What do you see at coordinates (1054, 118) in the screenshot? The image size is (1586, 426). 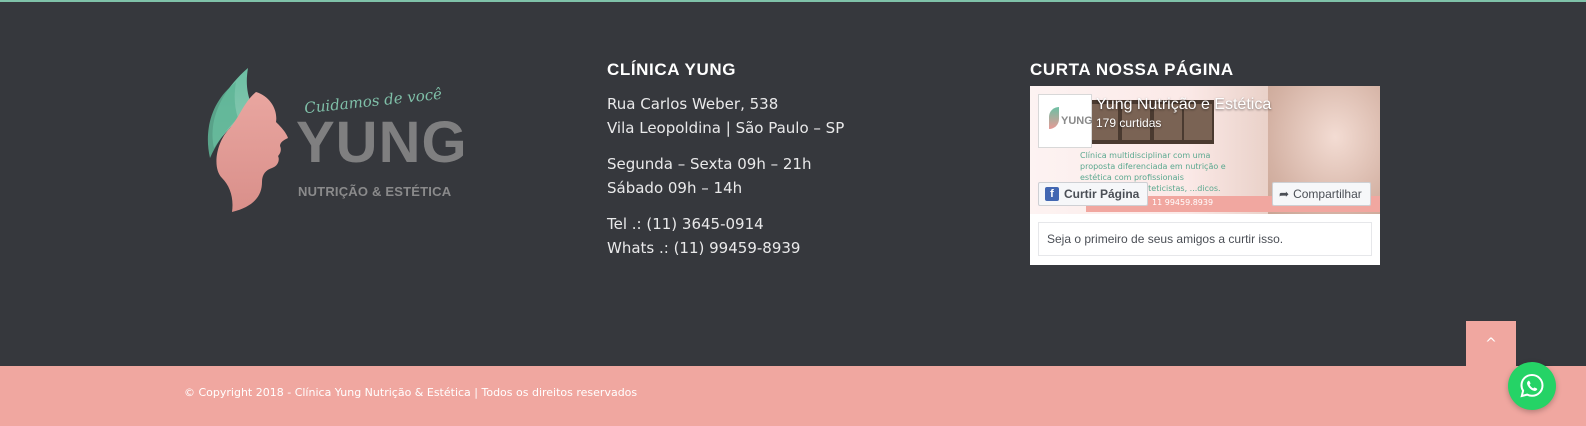 I see `leaf-icon` at bounding box center [1054, 118].